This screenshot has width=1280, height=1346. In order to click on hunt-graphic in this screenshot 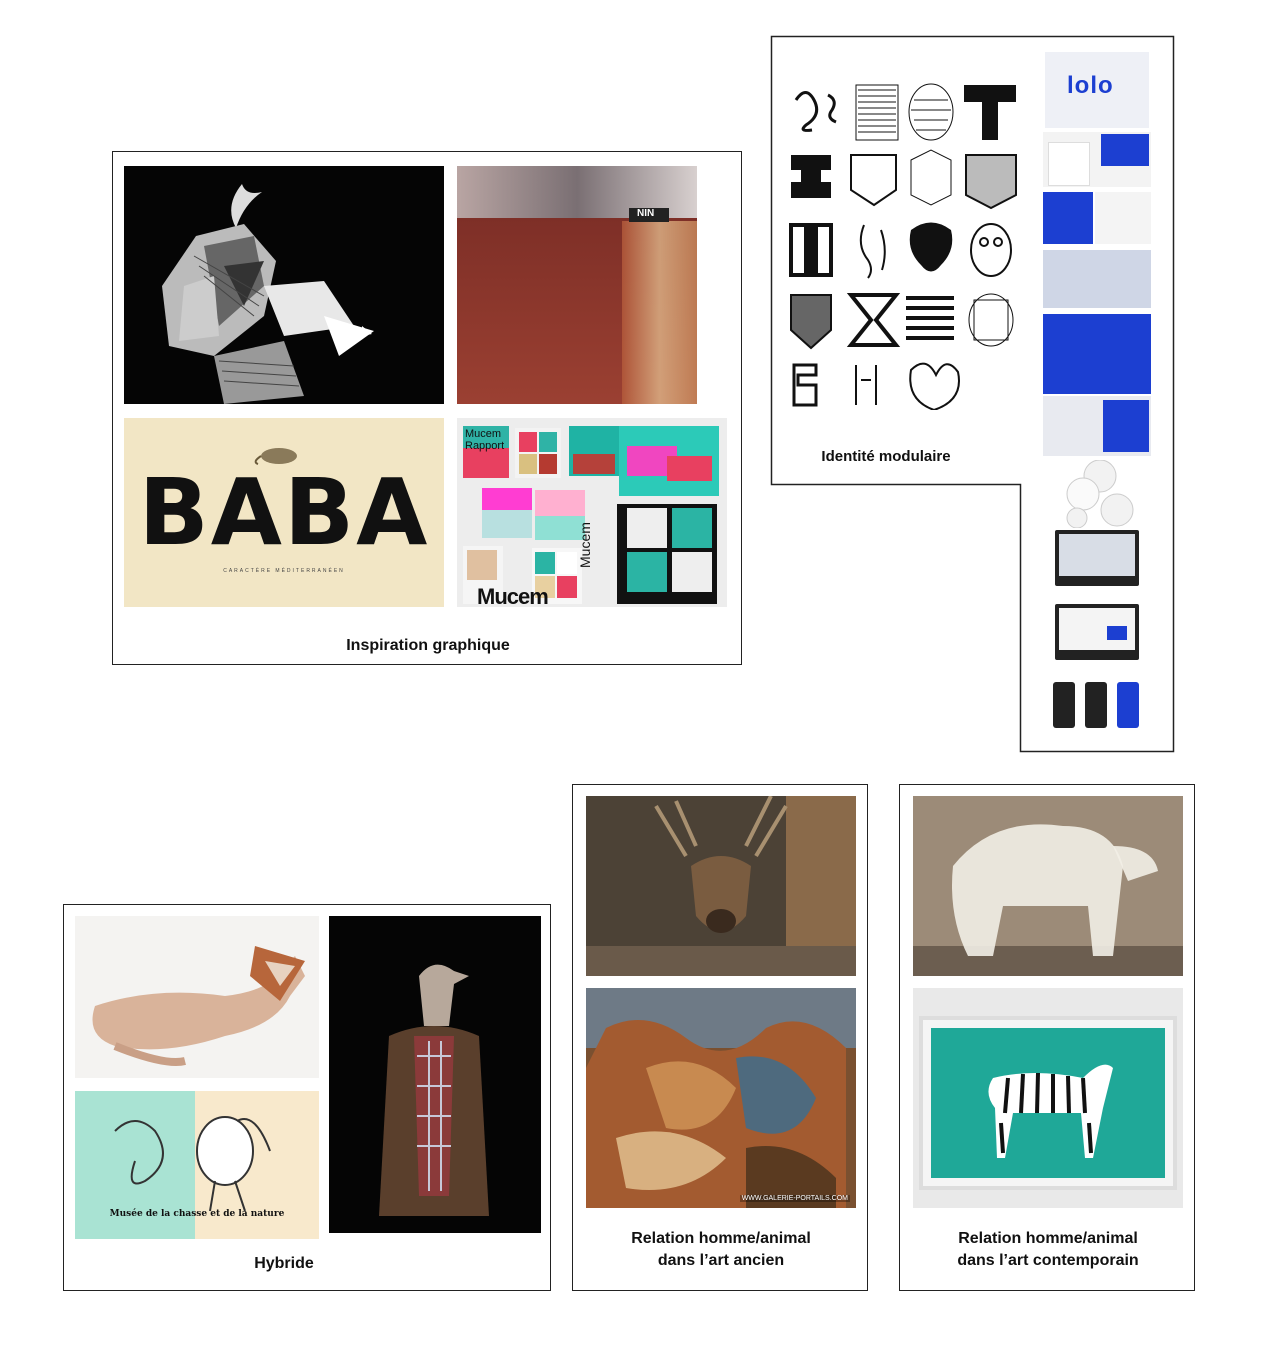, I will do `click(721, 1098)`.